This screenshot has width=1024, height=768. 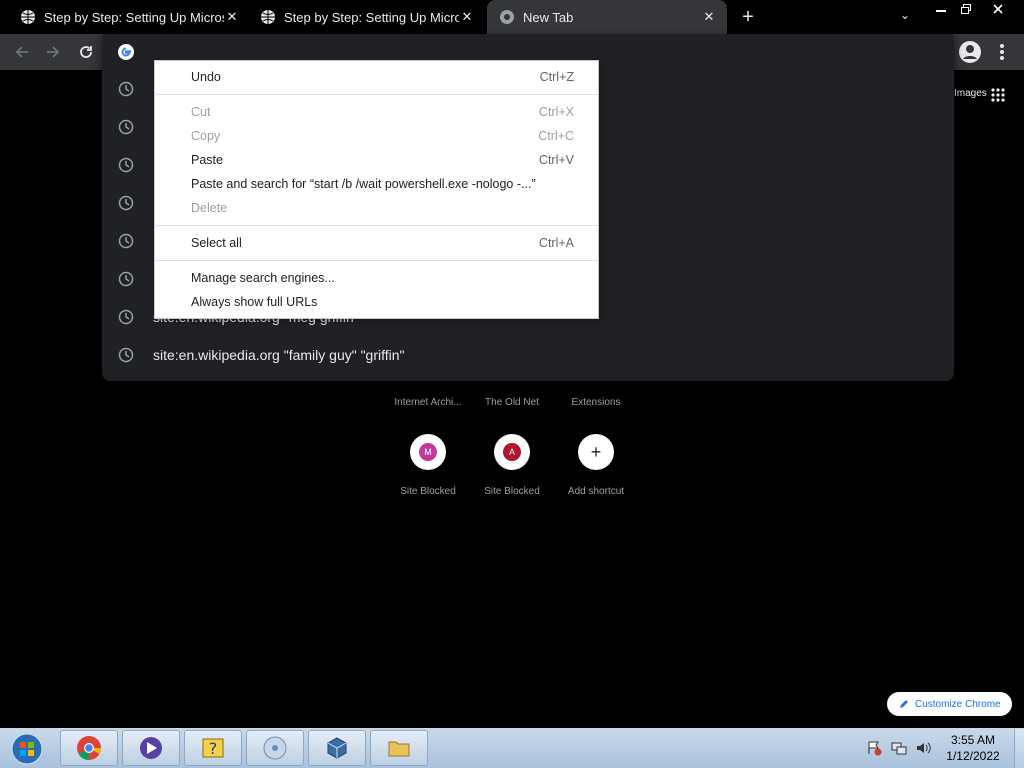 I want to click on taskbar-media, so click(x=275, y=748).